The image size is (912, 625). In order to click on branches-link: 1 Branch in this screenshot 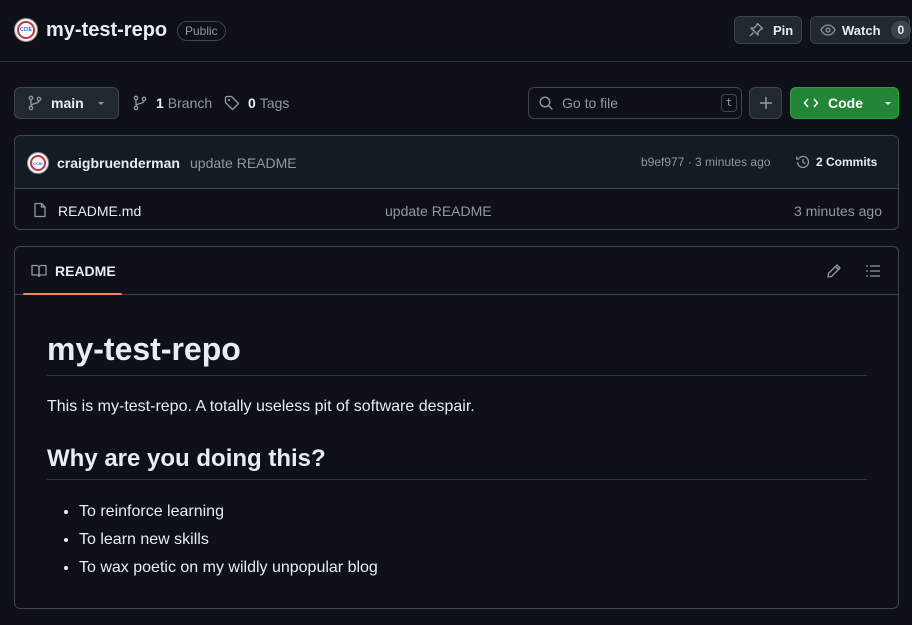, I will do `click(172, 103)`.